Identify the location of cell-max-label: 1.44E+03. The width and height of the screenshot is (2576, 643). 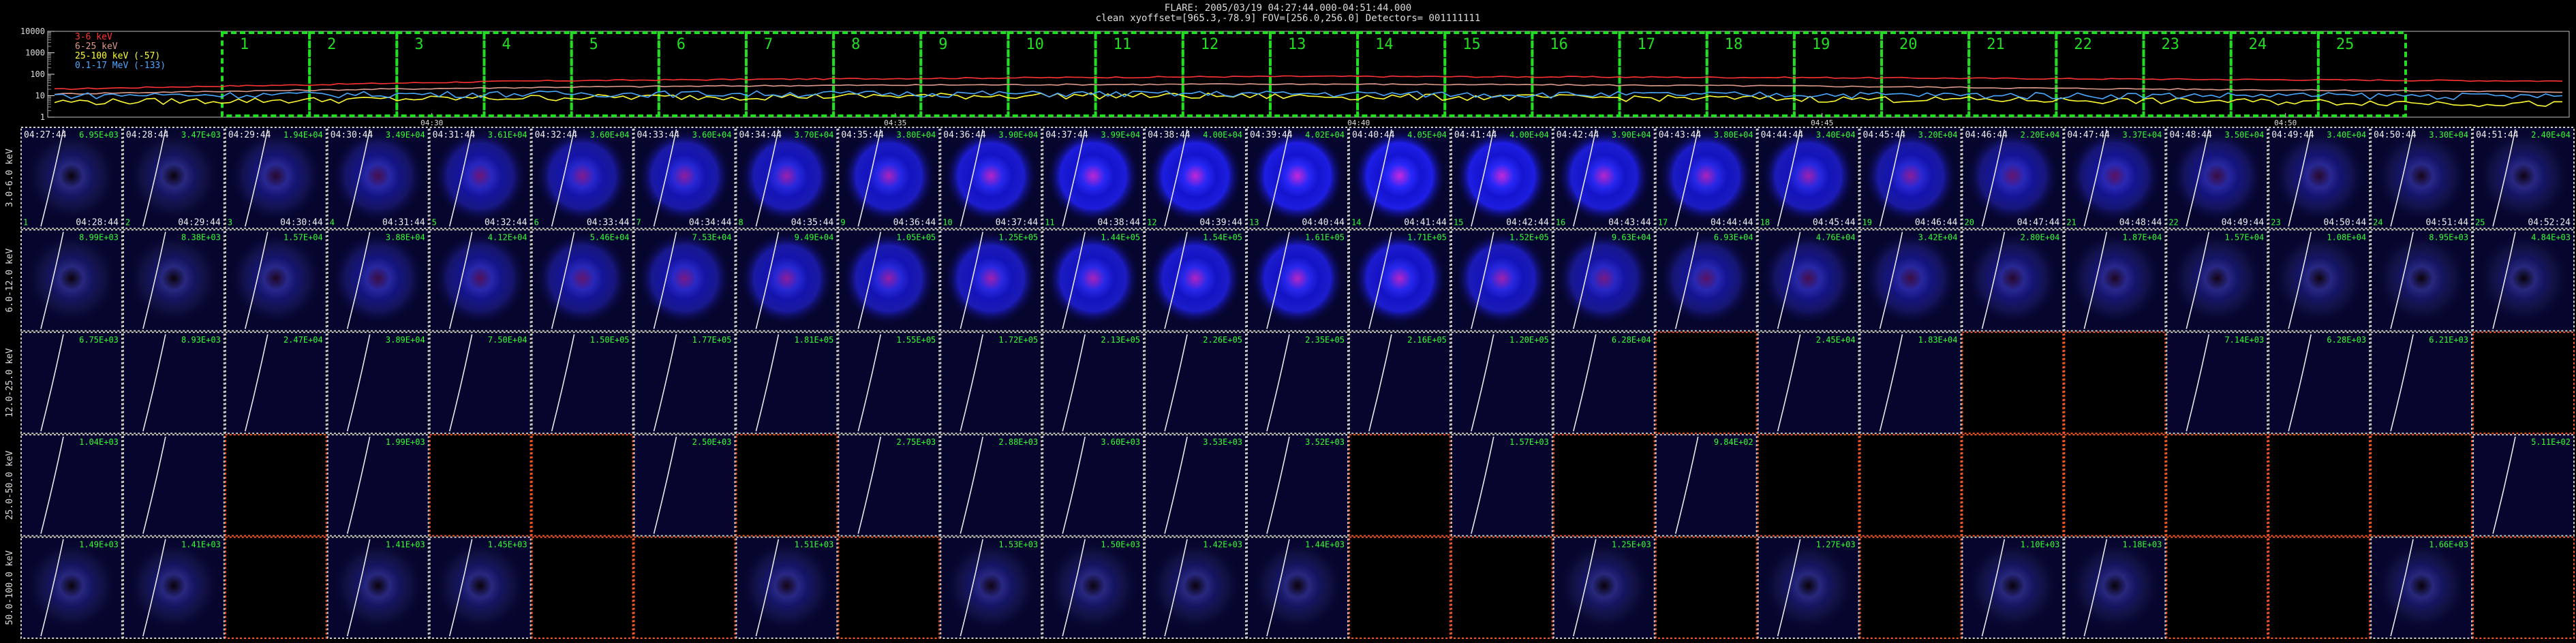
(1325, 545).